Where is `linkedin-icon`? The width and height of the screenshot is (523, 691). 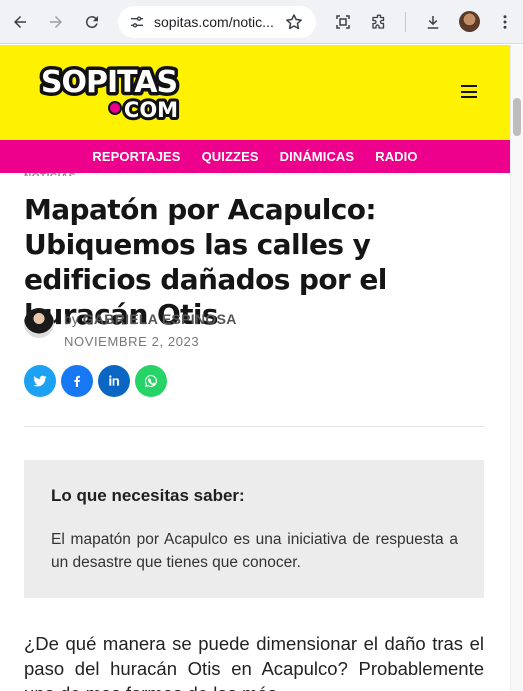
linkedin-icon is located at coordinates (114, 380).